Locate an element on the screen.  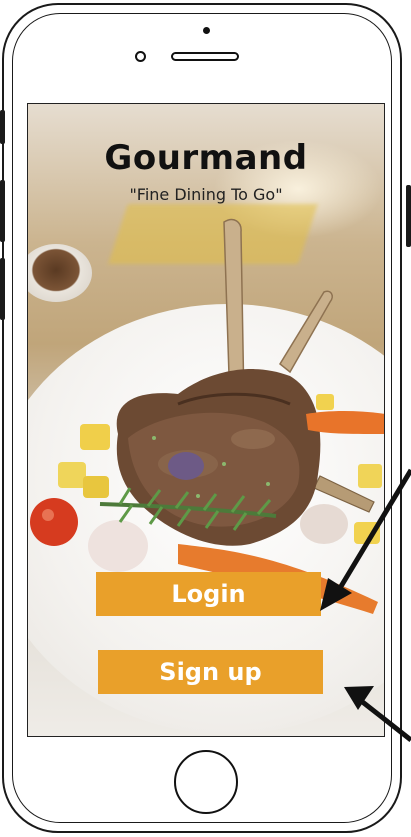
app-tagline: "Fine Dining To Go" is located at coordinates (206, 194).